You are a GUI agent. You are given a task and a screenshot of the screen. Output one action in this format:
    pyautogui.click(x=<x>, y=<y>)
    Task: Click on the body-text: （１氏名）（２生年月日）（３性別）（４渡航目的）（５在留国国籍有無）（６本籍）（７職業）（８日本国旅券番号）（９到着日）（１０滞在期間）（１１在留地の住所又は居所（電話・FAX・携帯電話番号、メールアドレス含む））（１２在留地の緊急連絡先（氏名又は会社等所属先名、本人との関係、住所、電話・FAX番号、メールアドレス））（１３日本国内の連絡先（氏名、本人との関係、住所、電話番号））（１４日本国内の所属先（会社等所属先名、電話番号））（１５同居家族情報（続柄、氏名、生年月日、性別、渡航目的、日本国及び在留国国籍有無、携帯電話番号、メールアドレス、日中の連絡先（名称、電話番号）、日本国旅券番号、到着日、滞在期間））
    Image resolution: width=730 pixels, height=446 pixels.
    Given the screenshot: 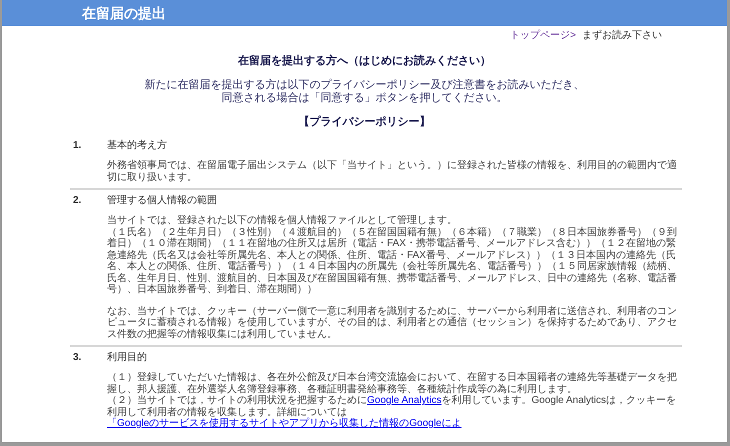 What is the action you would take?
    pyautogui.click(x=392, y=261)
    